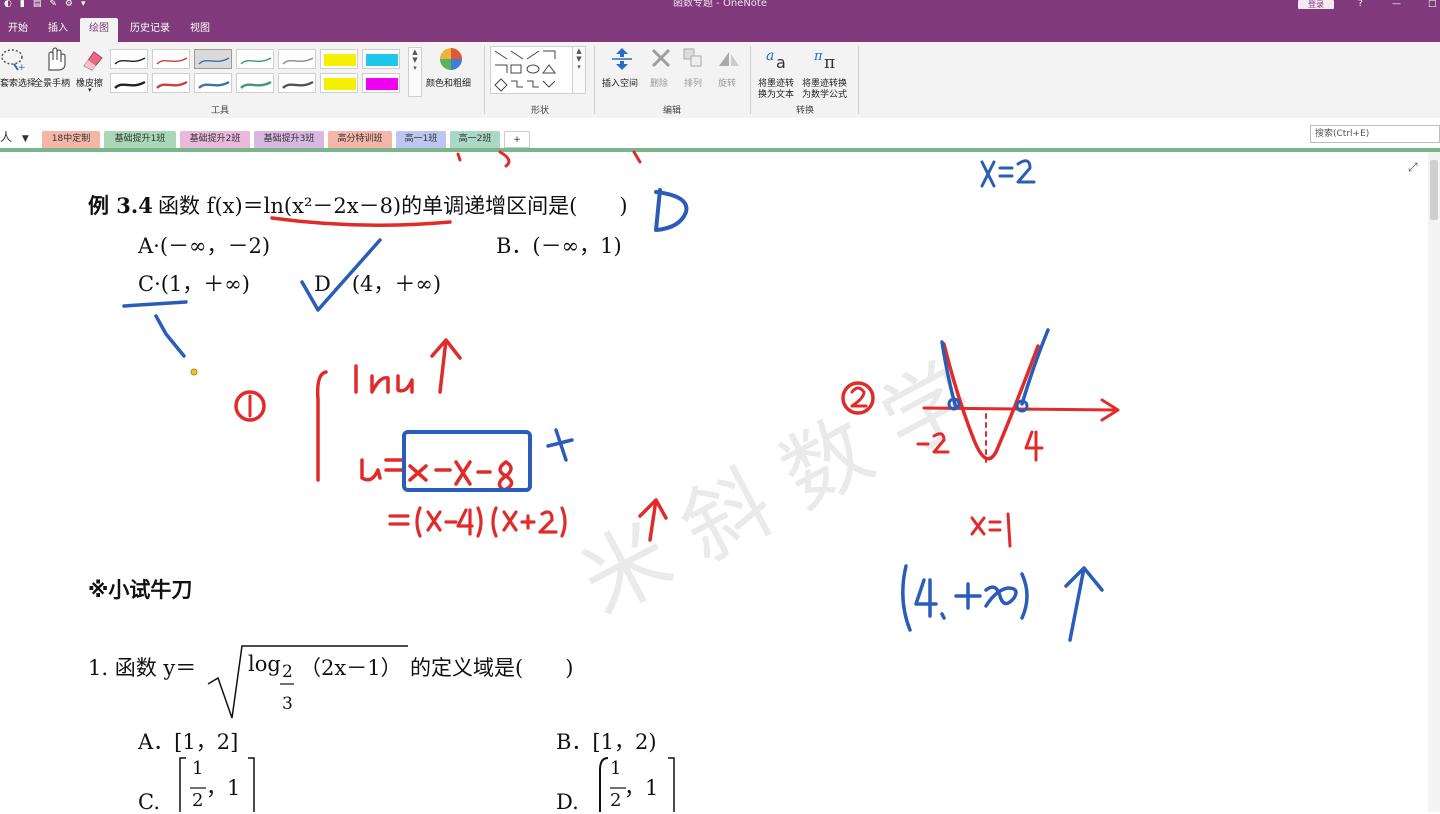 The width and height of the screenshot is (1440, 814). I want to click on shape-gallery-scroll: ▲ ▼ ▾, so click(579, 70).